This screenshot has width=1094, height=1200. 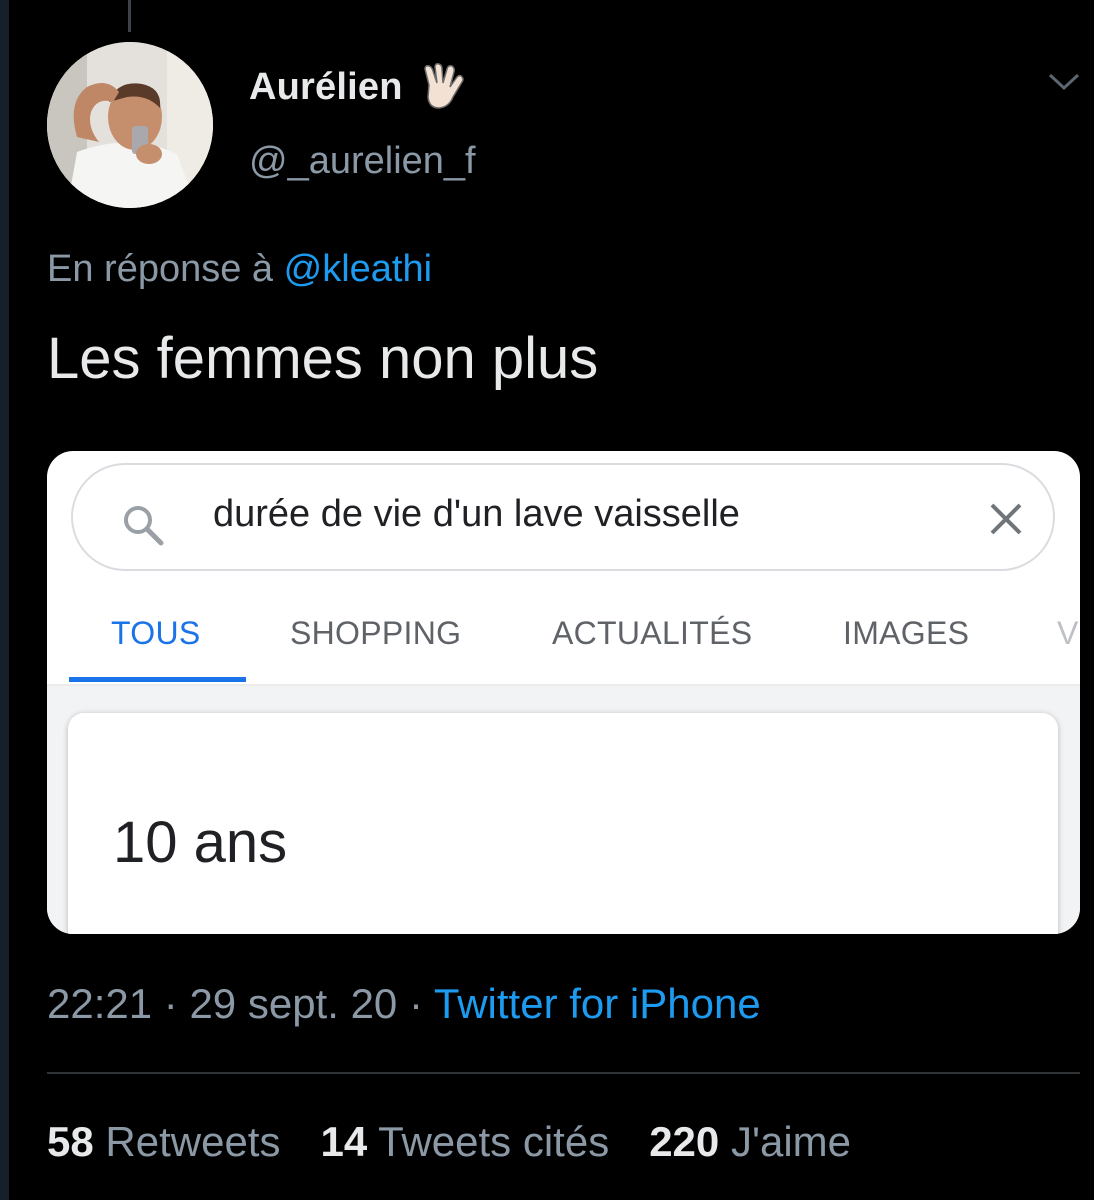 I want to click on retweets-stat: 58 Retweets, so click(x=163, y=1142).